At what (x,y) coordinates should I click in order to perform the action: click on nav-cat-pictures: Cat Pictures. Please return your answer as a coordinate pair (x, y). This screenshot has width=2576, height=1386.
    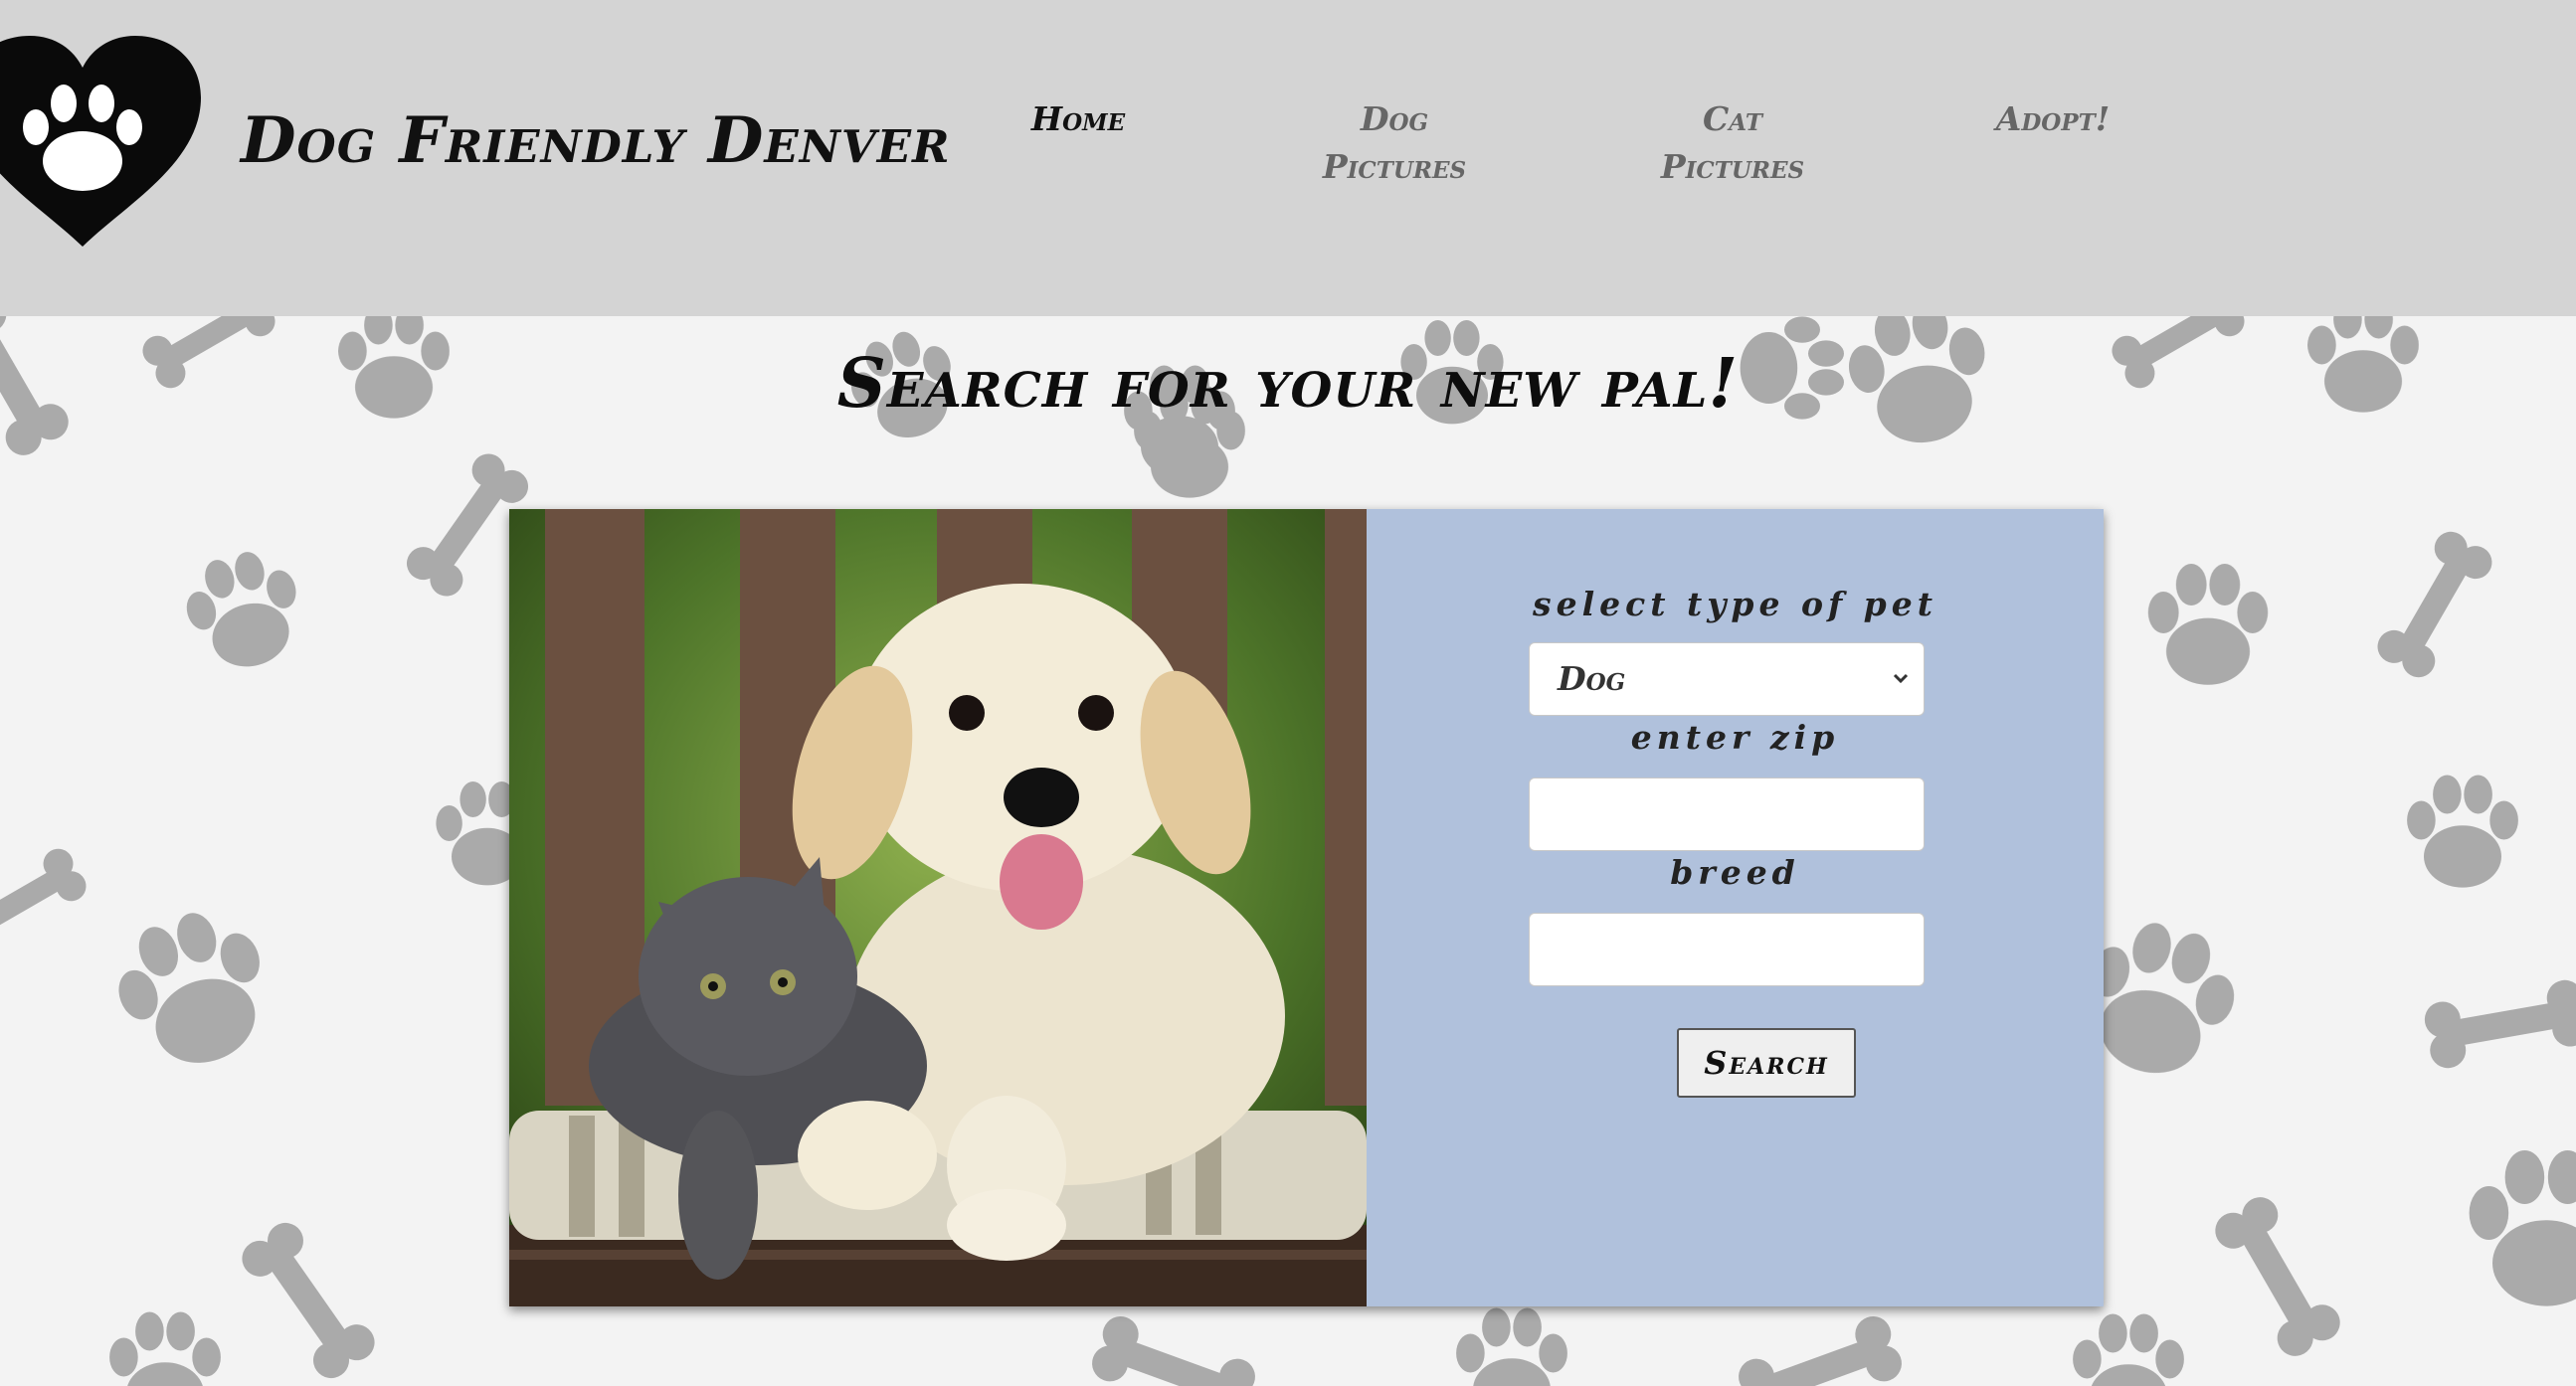
    Looking at the image, I should click on (1732, 143).